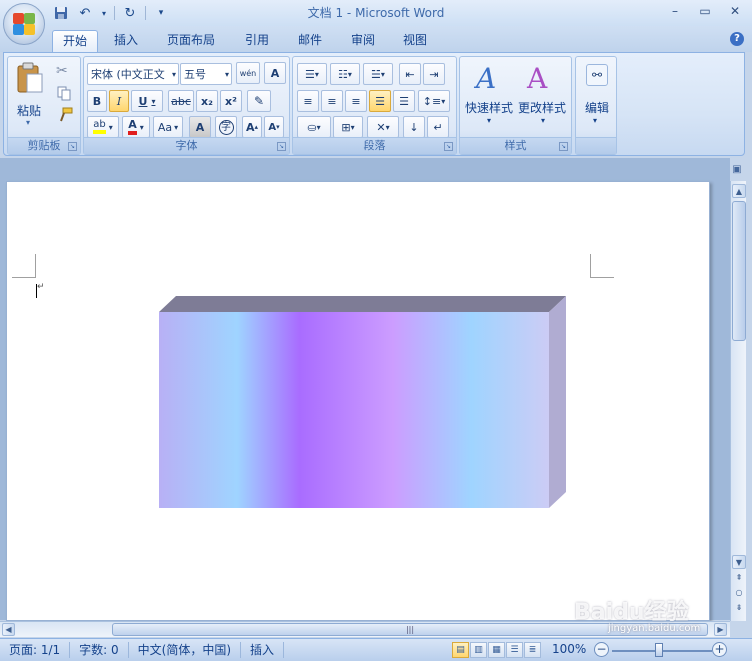 Image resolution: width=752 pixels, height=661 pixels. What do you see at coordinates (739, 593) in the screenshot?
I see `browse-object-button: ○` at bounding box center [739, 593].